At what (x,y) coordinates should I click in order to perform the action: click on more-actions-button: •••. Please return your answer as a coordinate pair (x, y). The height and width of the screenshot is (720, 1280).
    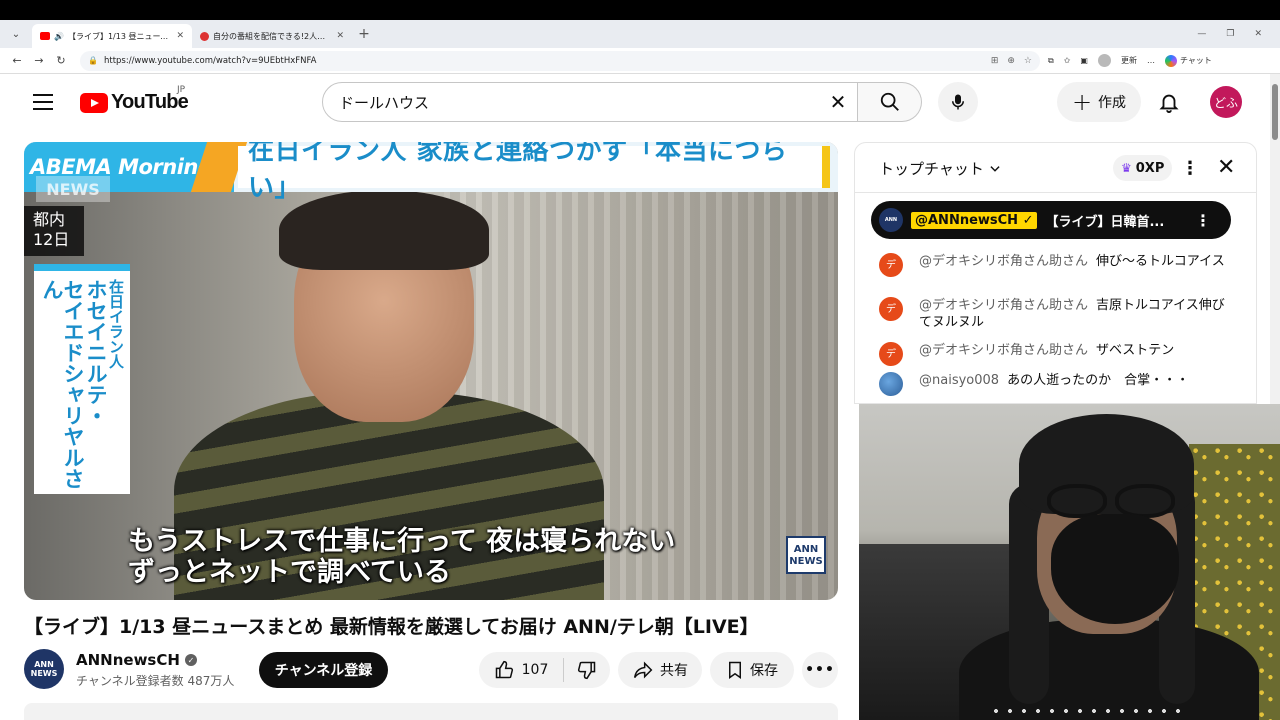
    Looking at the image, I should click on (820, 670).